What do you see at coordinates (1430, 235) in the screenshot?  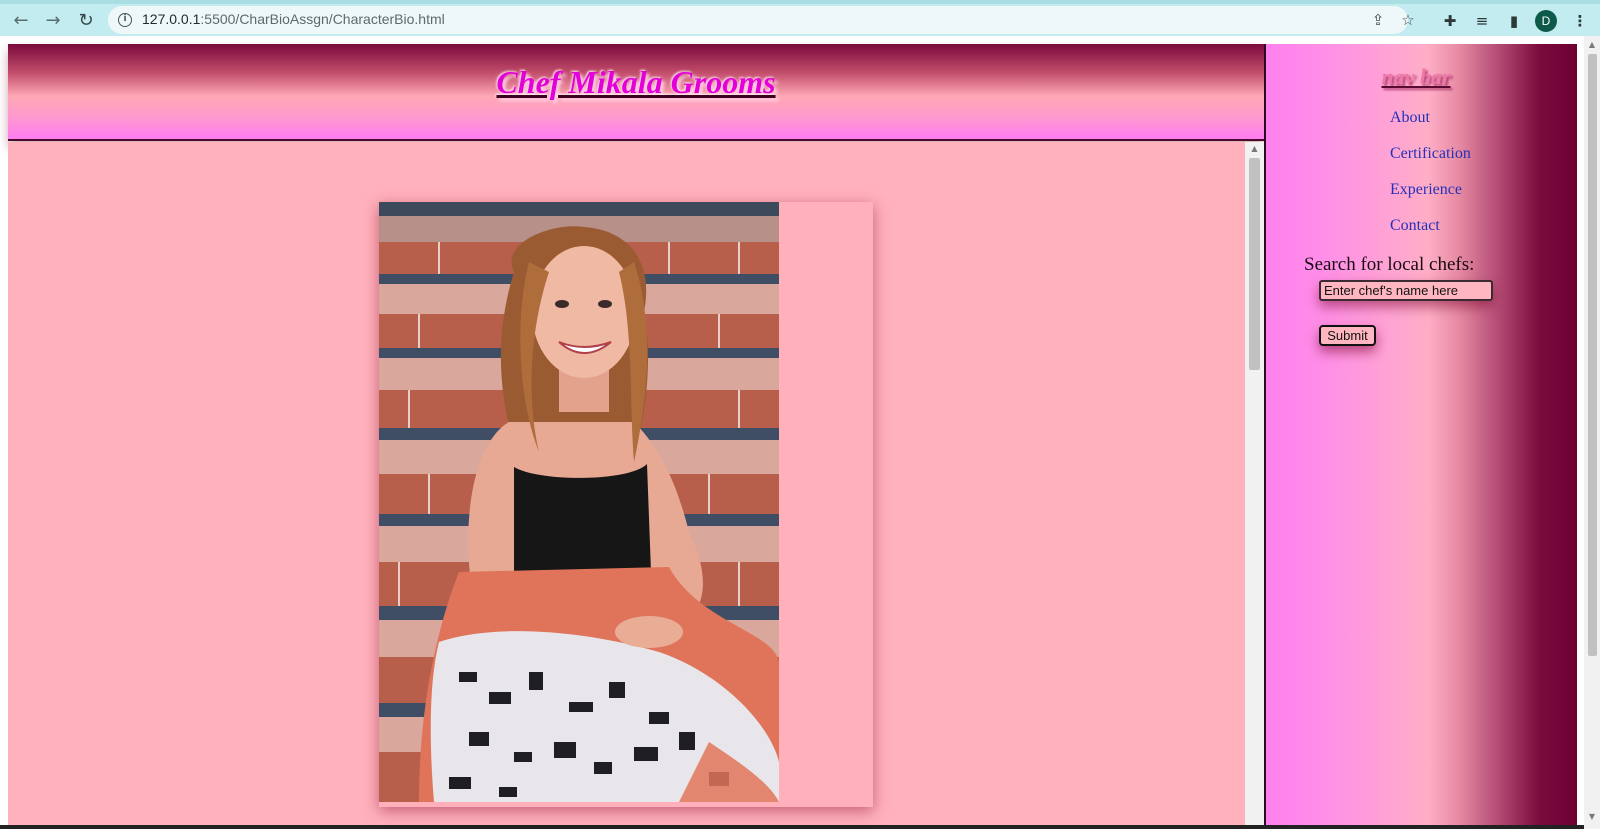 I see `nav-item-contact: Contact` at bounding box center [1430, 235].